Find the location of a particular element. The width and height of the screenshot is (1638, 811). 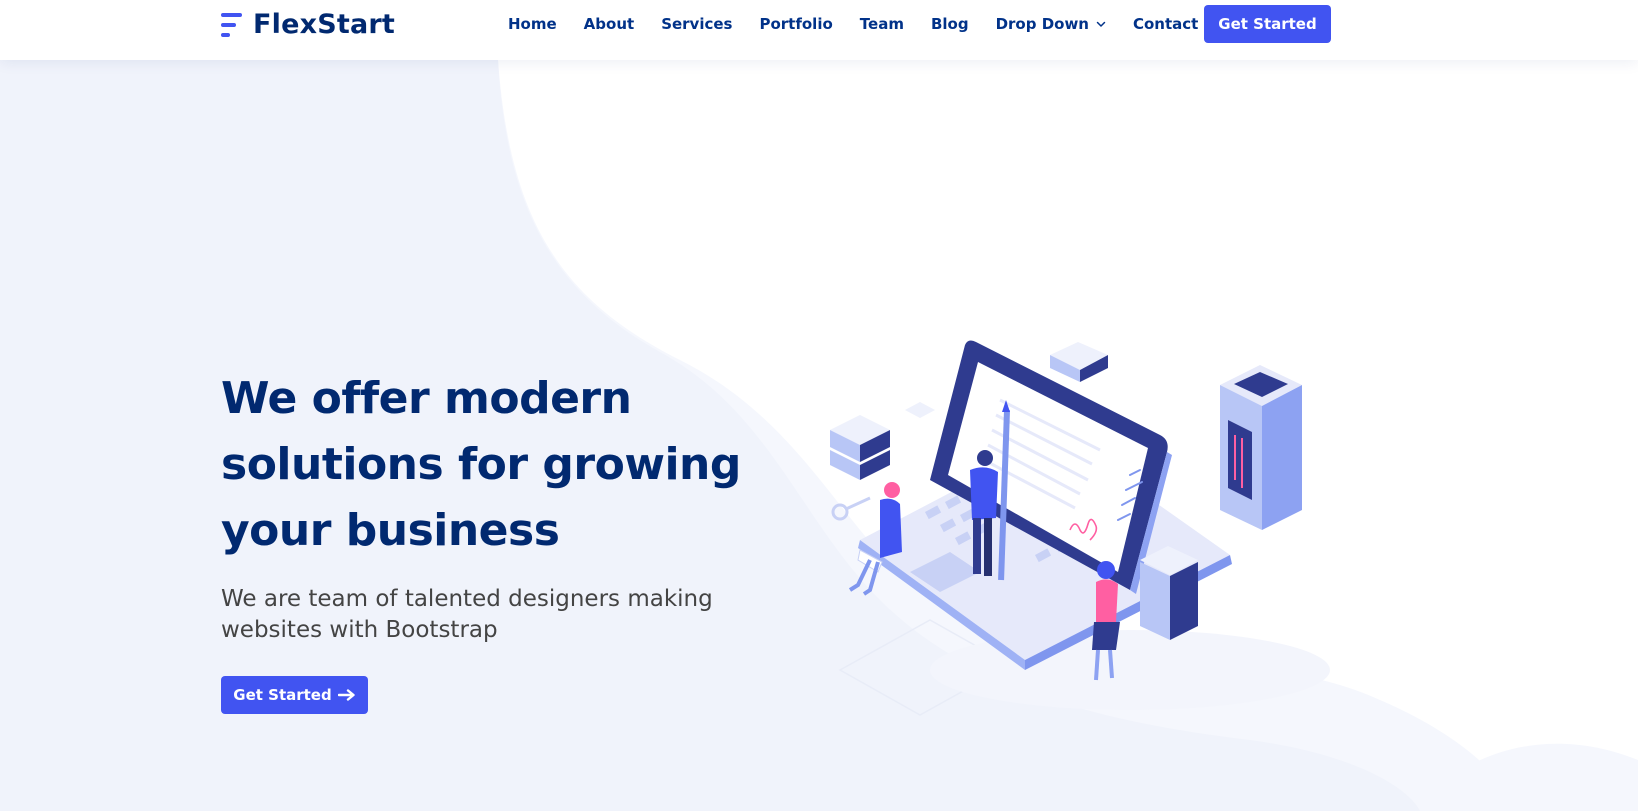

nav-item-home: Home is located at coordinates (532, 24).